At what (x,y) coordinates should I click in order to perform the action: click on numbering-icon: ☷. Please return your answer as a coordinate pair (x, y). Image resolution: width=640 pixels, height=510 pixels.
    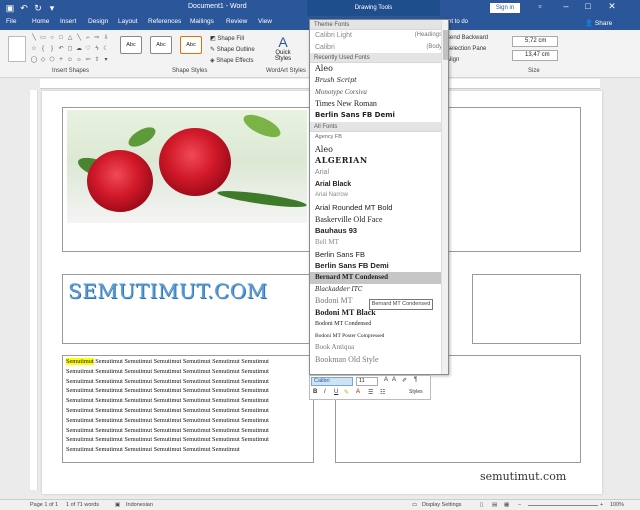
    Looking at the image, I should click on (382, 392).